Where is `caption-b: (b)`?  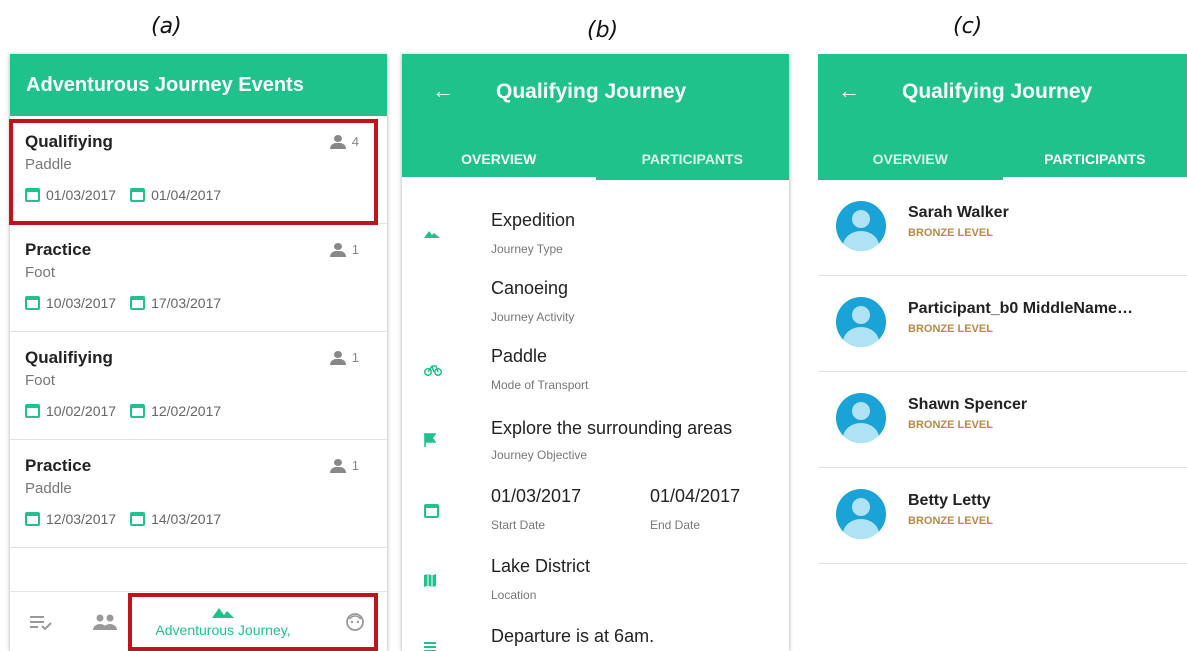
caption-b: (b) is located at coordinates (603, 30).